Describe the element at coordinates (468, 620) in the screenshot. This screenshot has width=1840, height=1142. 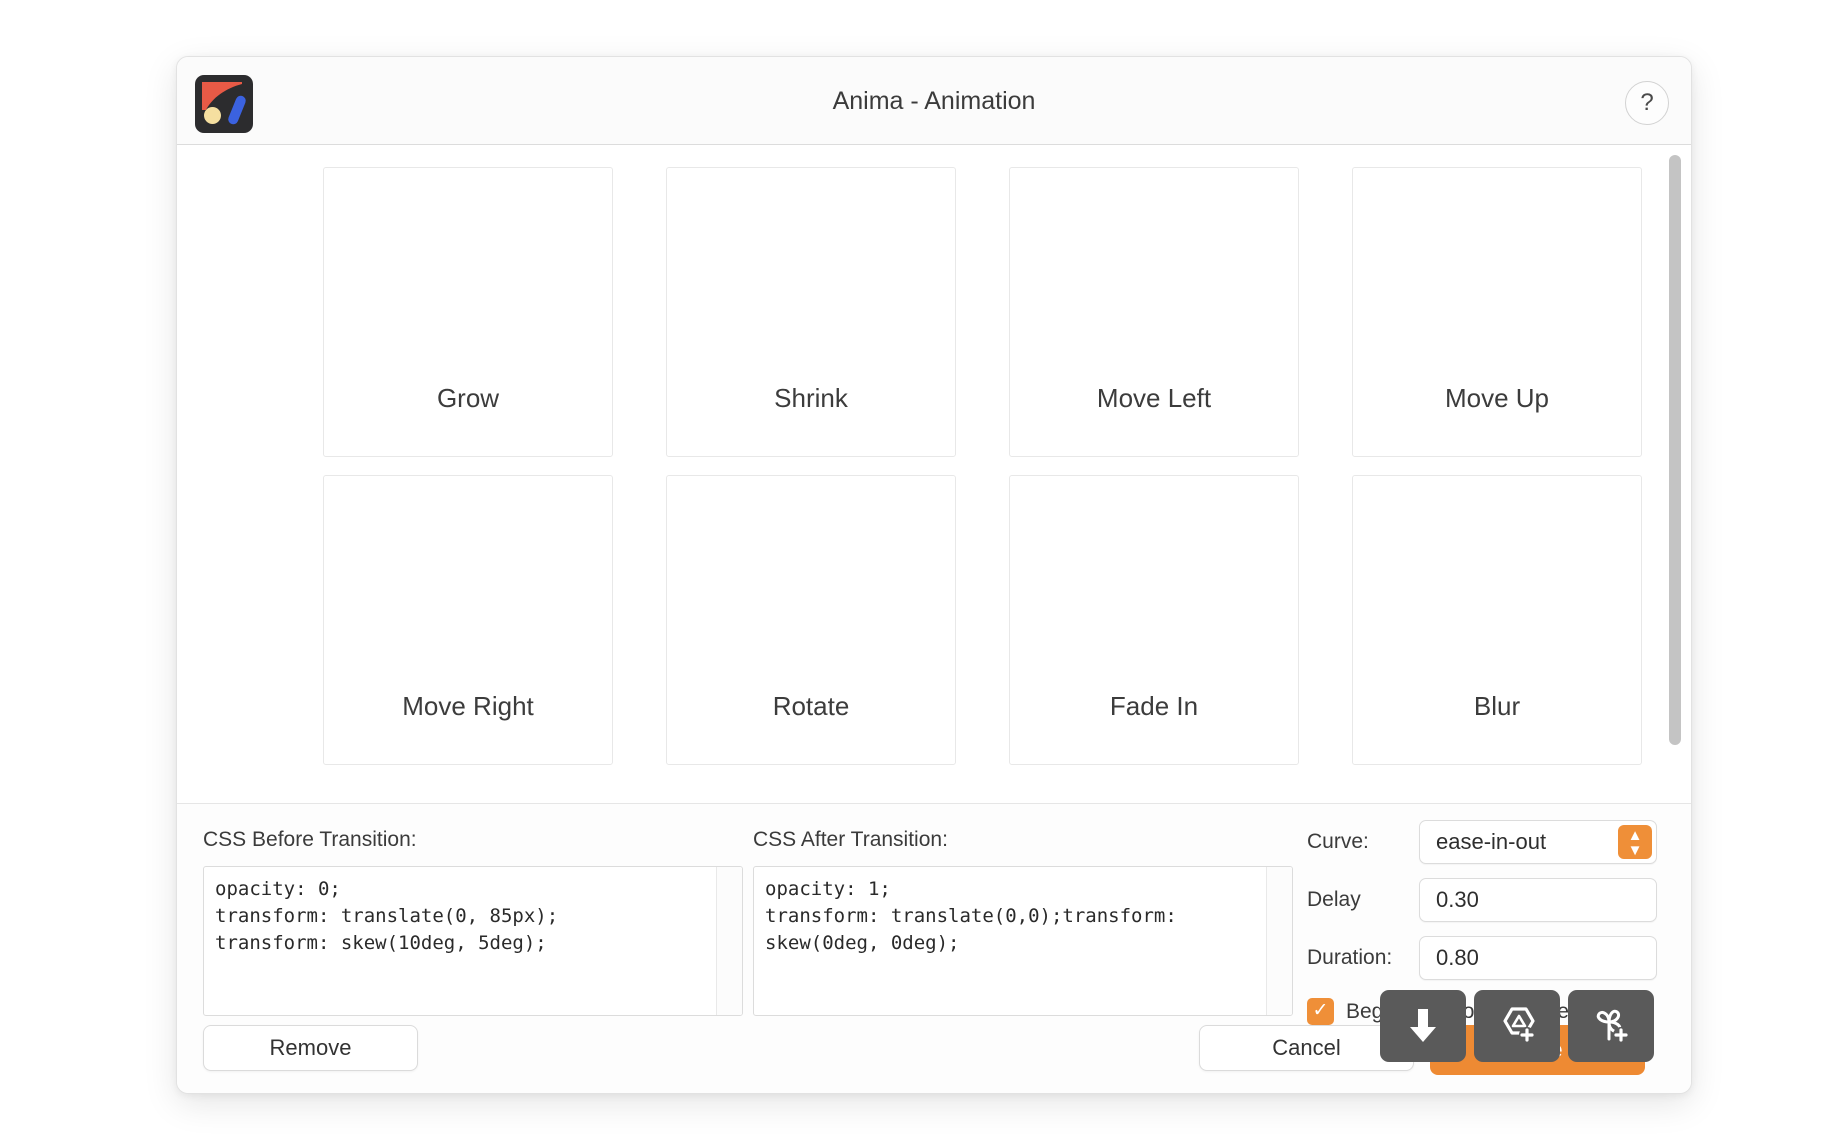
I see `animation-preset-move-right: Move Right` at that location.